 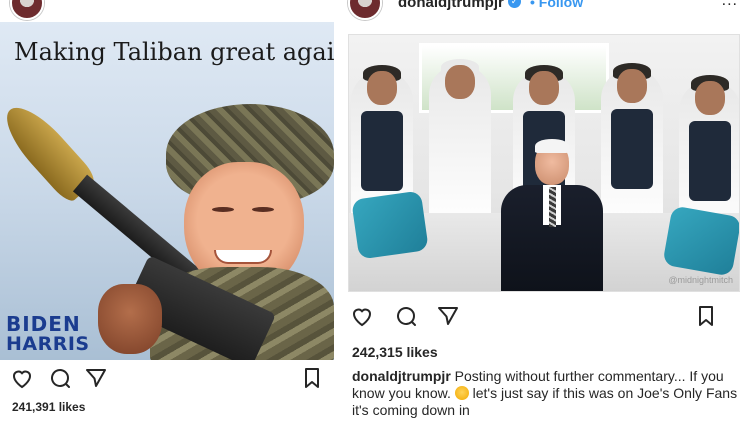 I want to click on campaign-logo: BIDEN HARRIS, so click(x=48, y=334).